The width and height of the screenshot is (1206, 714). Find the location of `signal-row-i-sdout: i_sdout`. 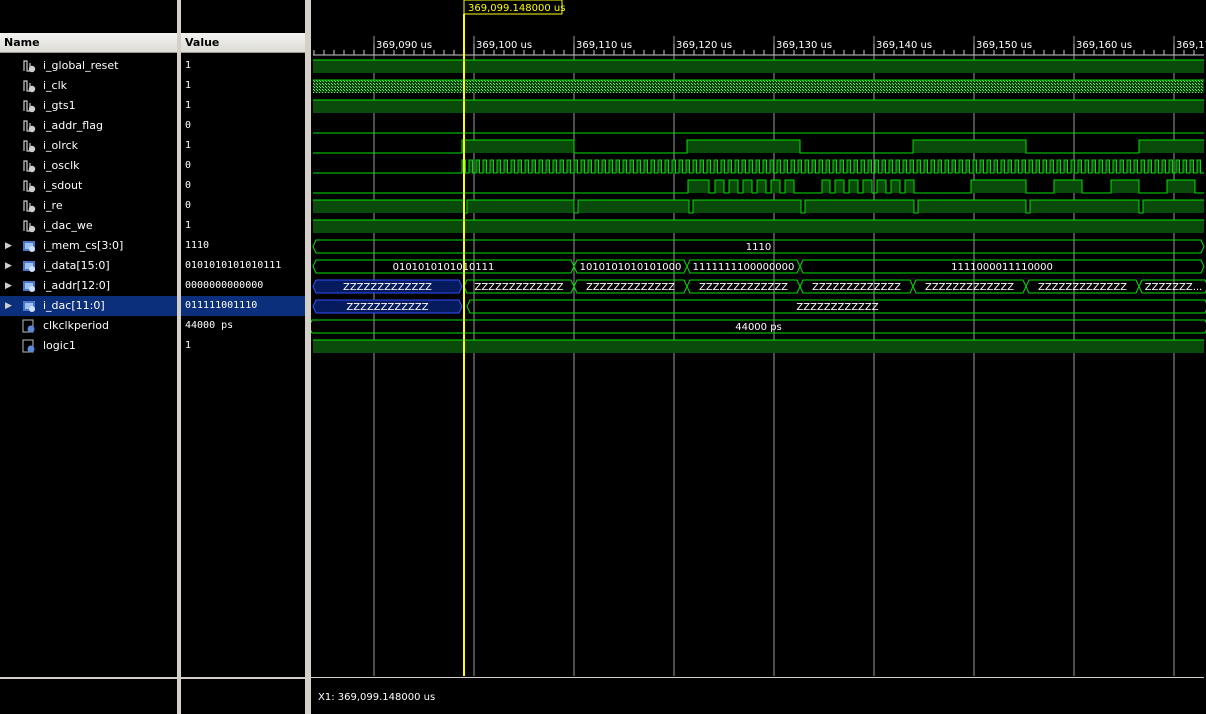

signal-row-i-sdout: i_sdout is located at coordinates (88, 186).